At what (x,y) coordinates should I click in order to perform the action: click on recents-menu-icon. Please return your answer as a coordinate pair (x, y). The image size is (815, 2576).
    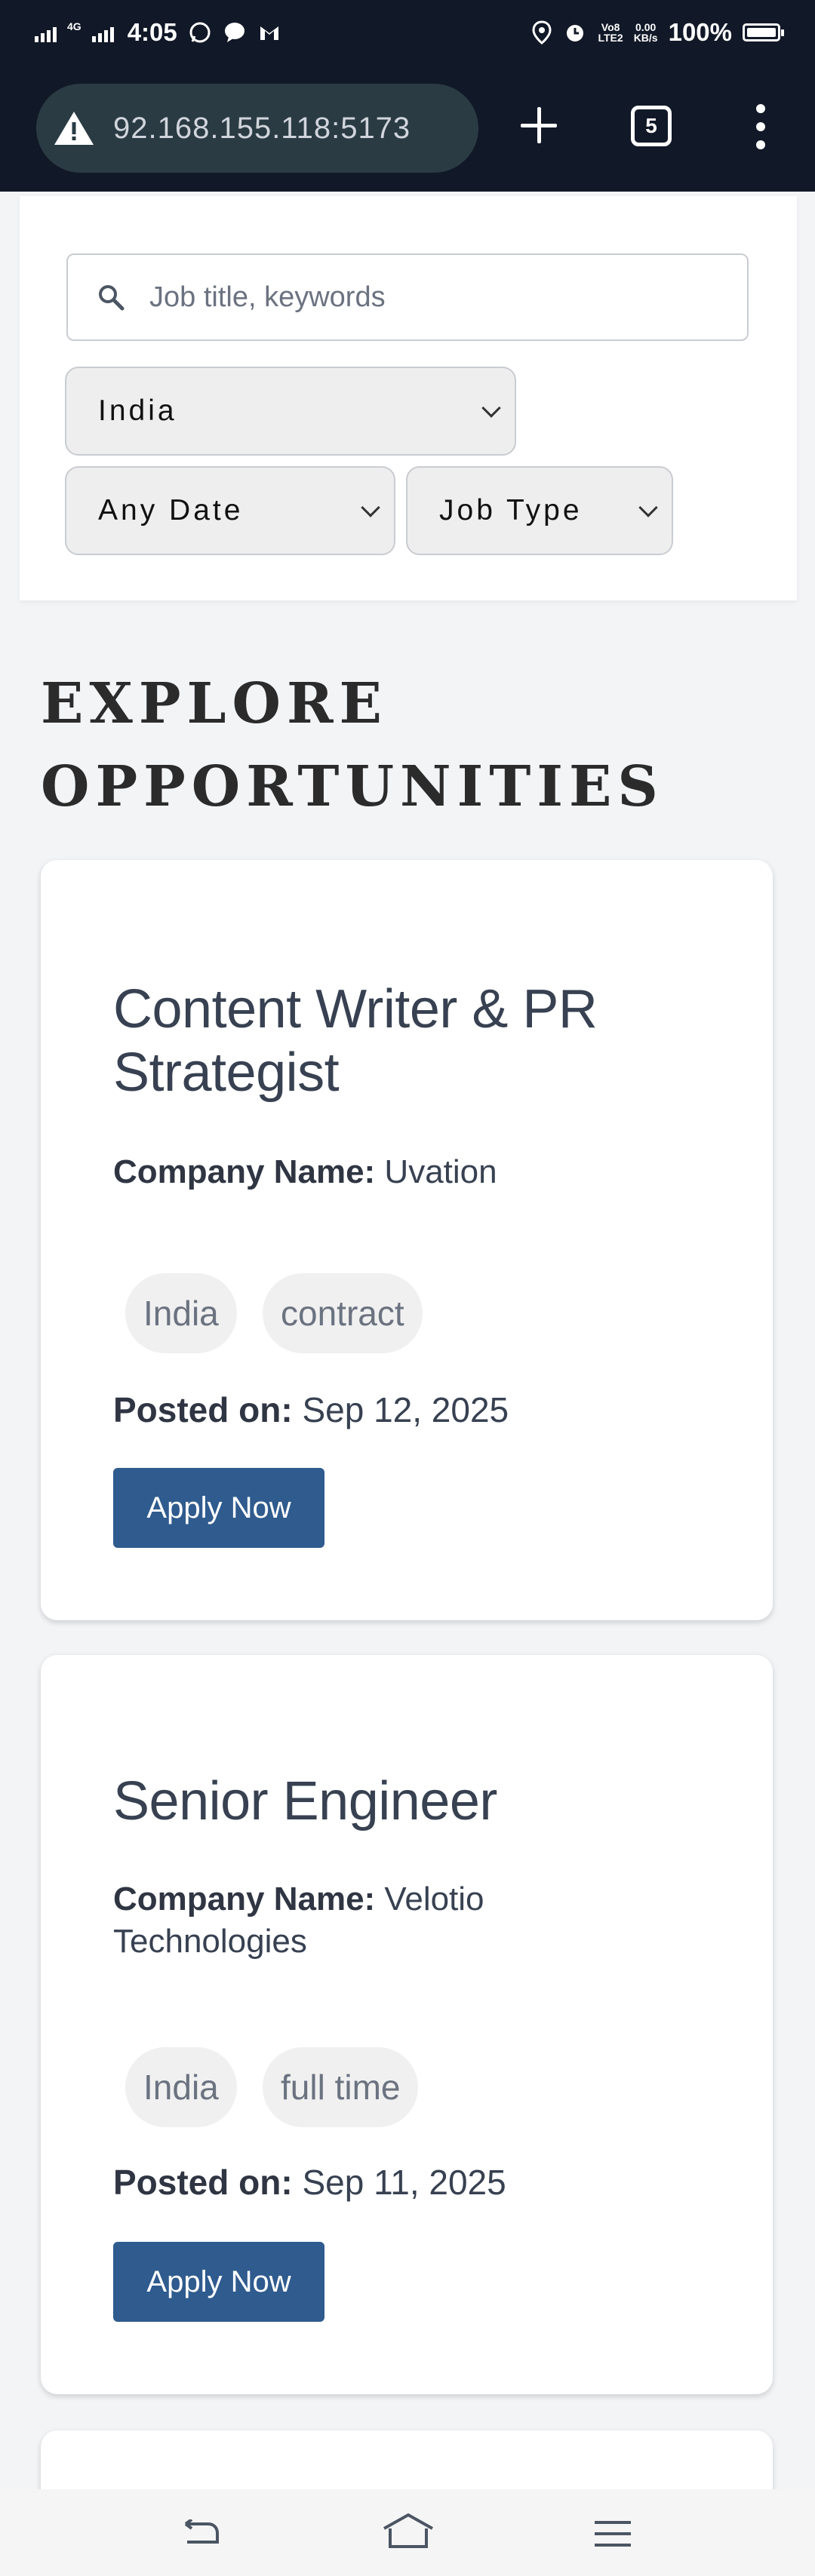
    Looking at the image, I should click on (612, 2533).